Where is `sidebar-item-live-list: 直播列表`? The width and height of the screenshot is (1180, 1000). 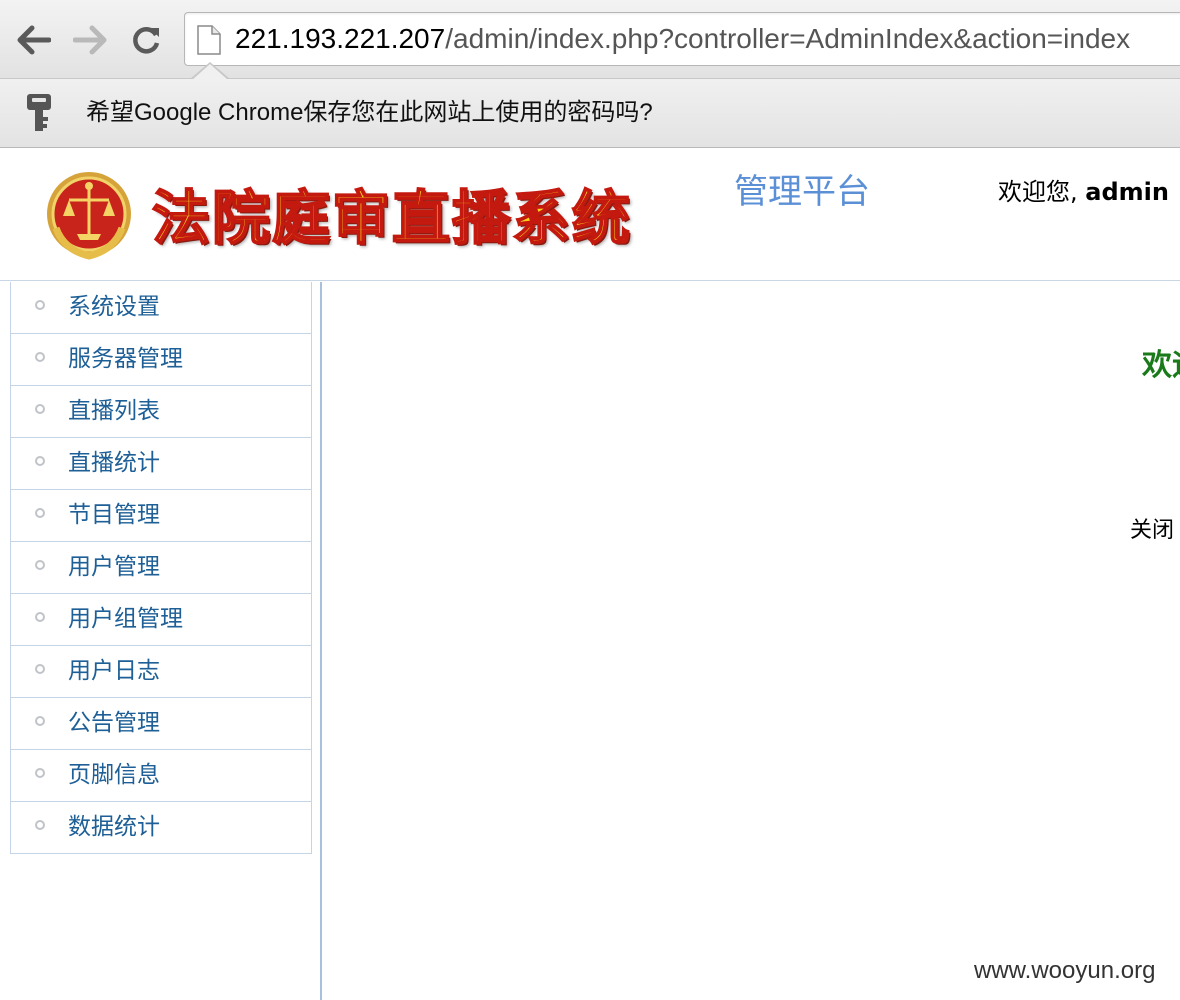 sidebar-item-live-list: 直播列表 is located at coordinates (161, 411).